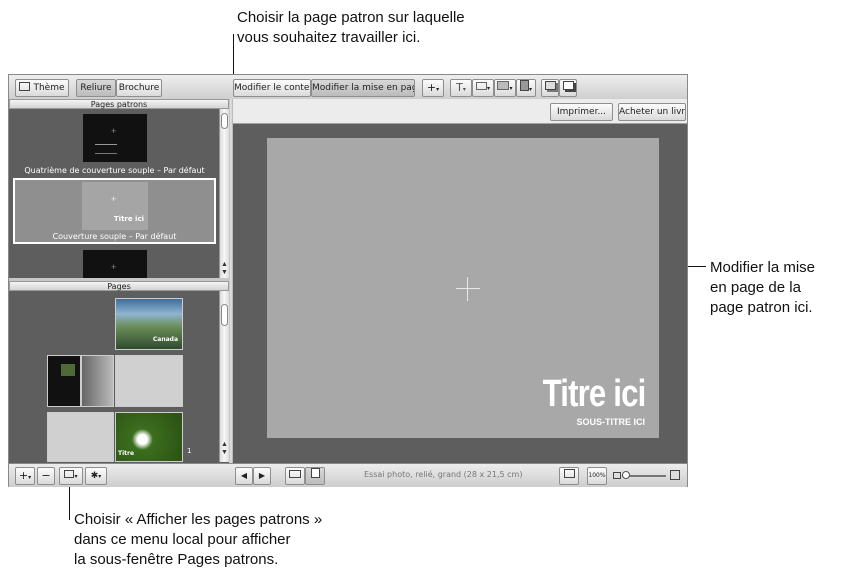 This screenshot has height=573, width=845. What do you see at coordinates (224, 193) in the screenshot?
I see `master-scrollbar: ▲ ▼` at bounding box center [224, 193].